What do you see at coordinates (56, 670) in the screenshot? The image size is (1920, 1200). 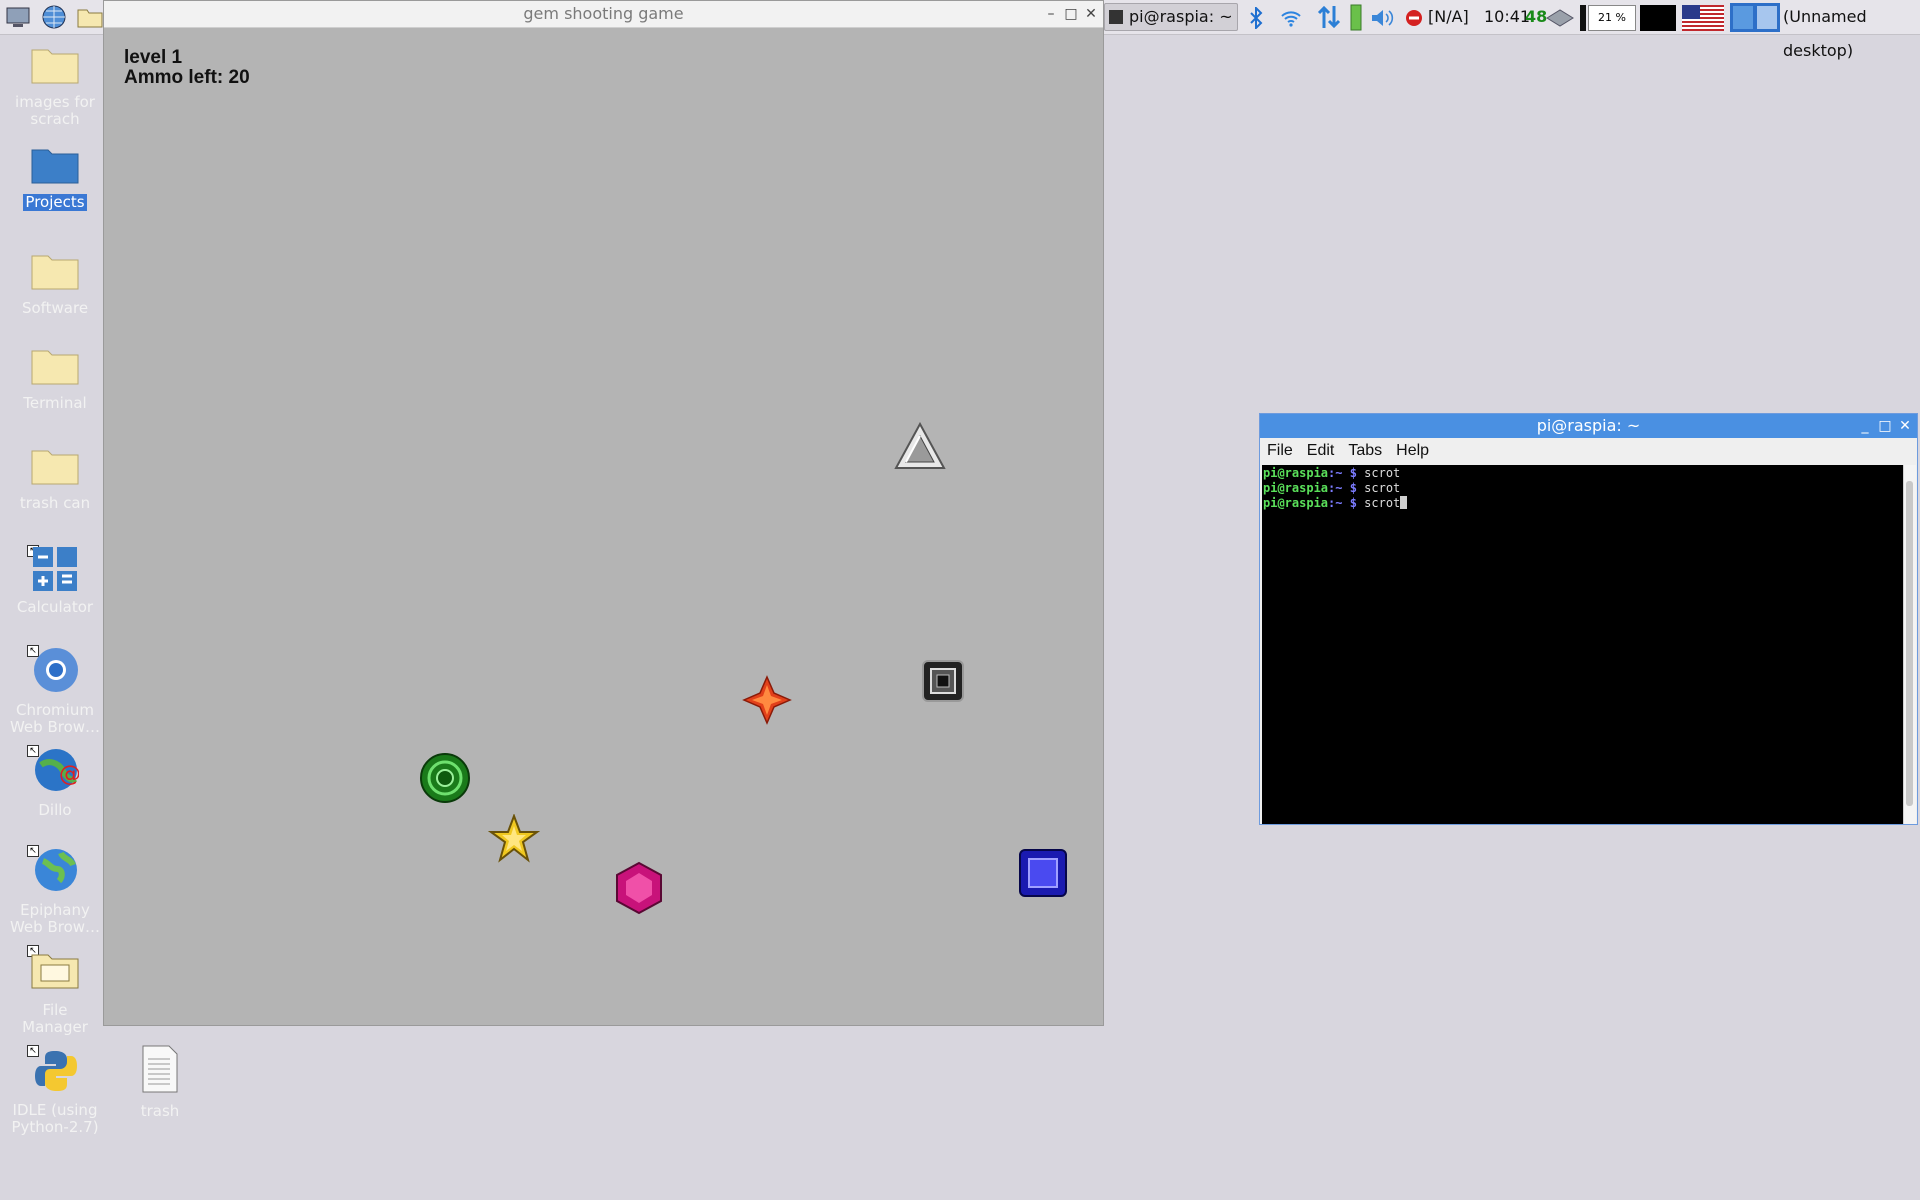 I see `chromium-icon` at bounding box center [56, 670].